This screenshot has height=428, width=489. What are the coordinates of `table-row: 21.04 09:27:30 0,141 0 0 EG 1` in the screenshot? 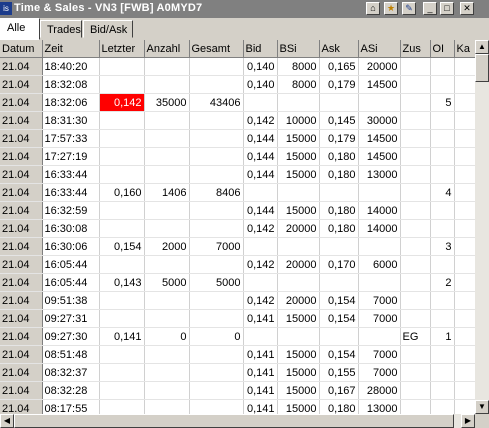 It's located at (237, 336).